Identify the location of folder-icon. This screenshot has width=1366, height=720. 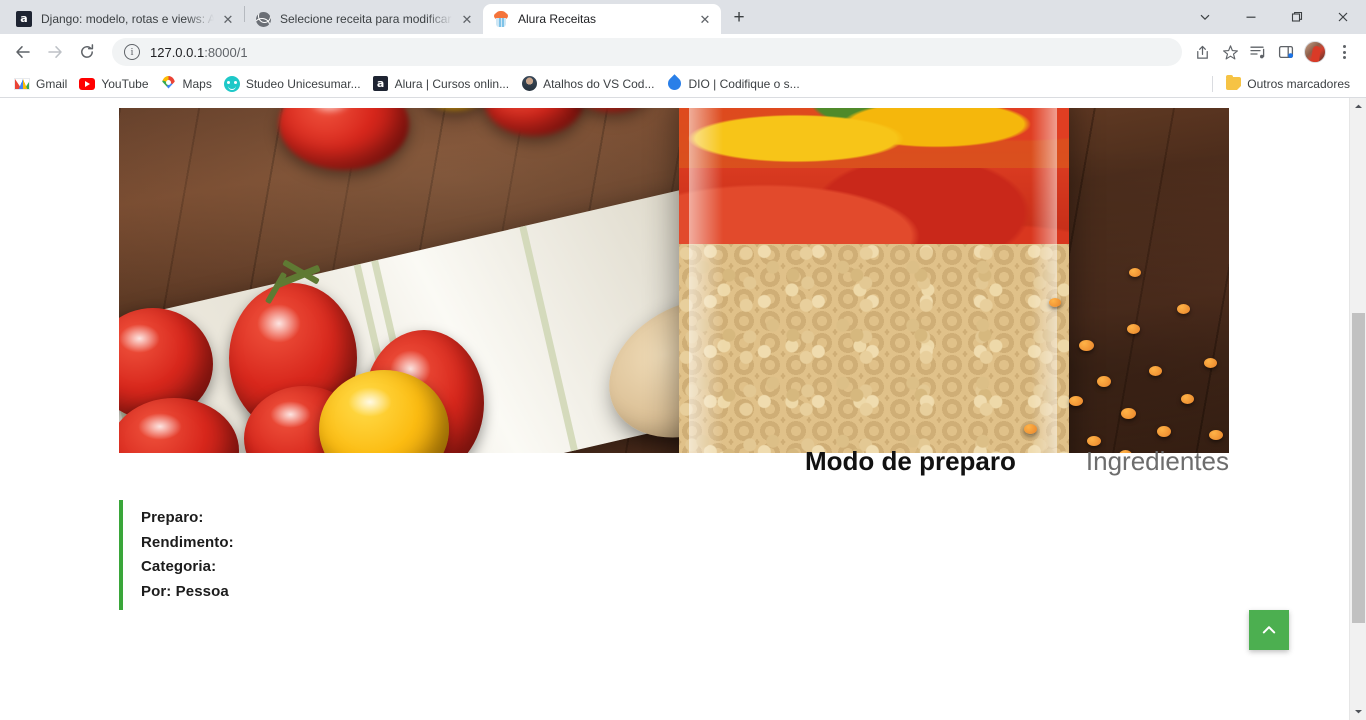
(1233, 83).